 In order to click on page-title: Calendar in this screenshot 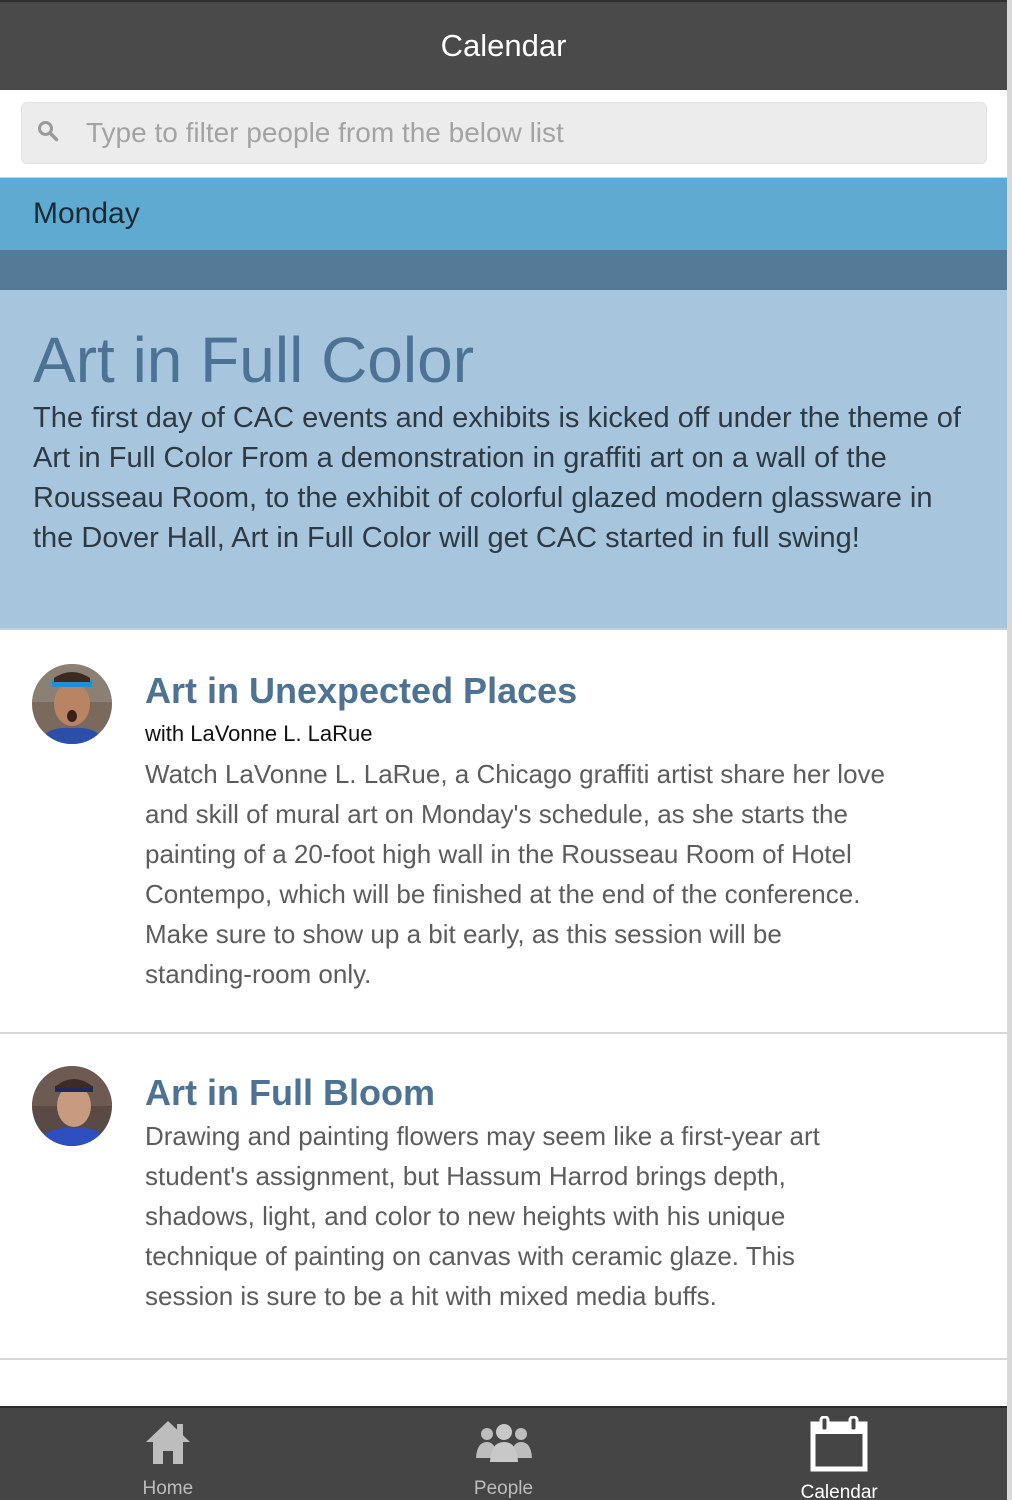, I will do `click(503, 45)`.